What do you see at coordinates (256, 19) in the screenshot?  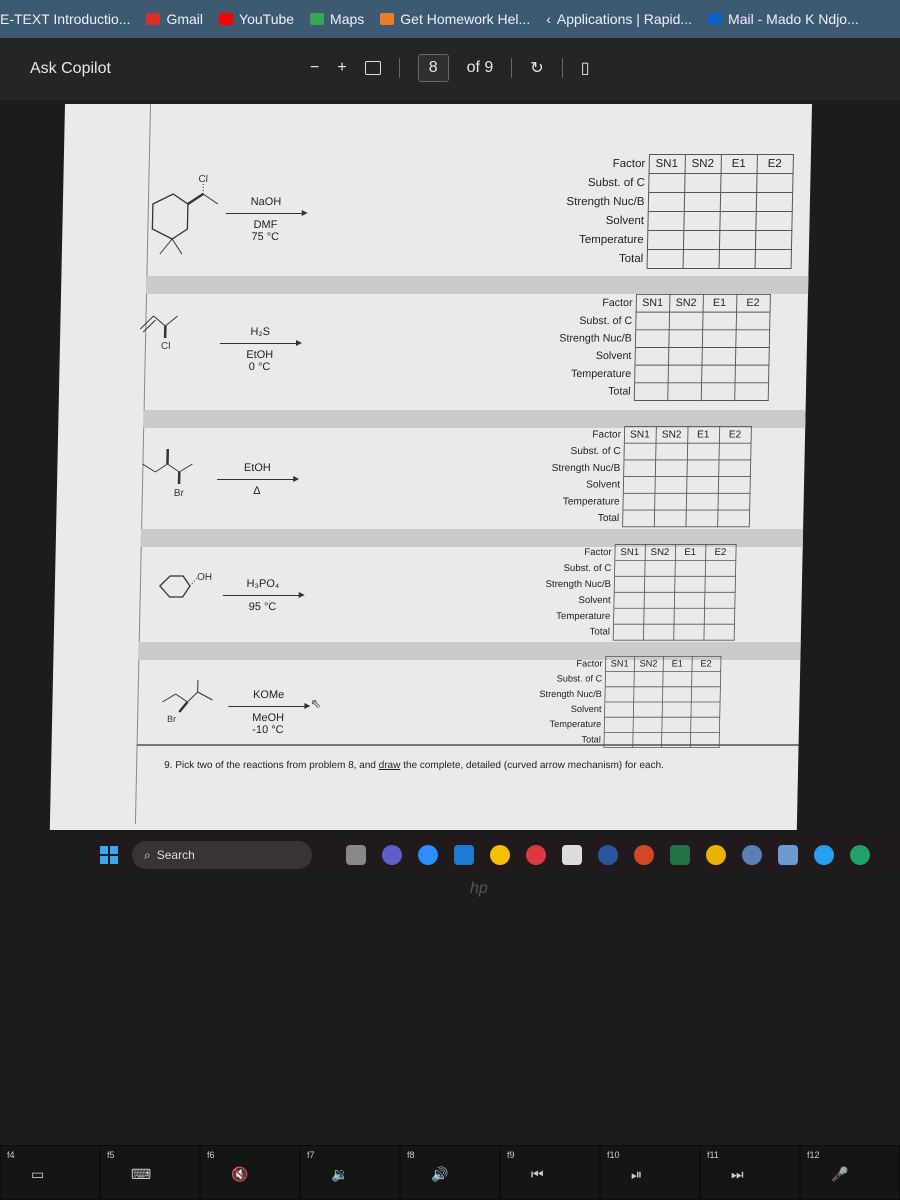 I see `bookmark-youtube: YouTube` at bounding box center [256, 19].